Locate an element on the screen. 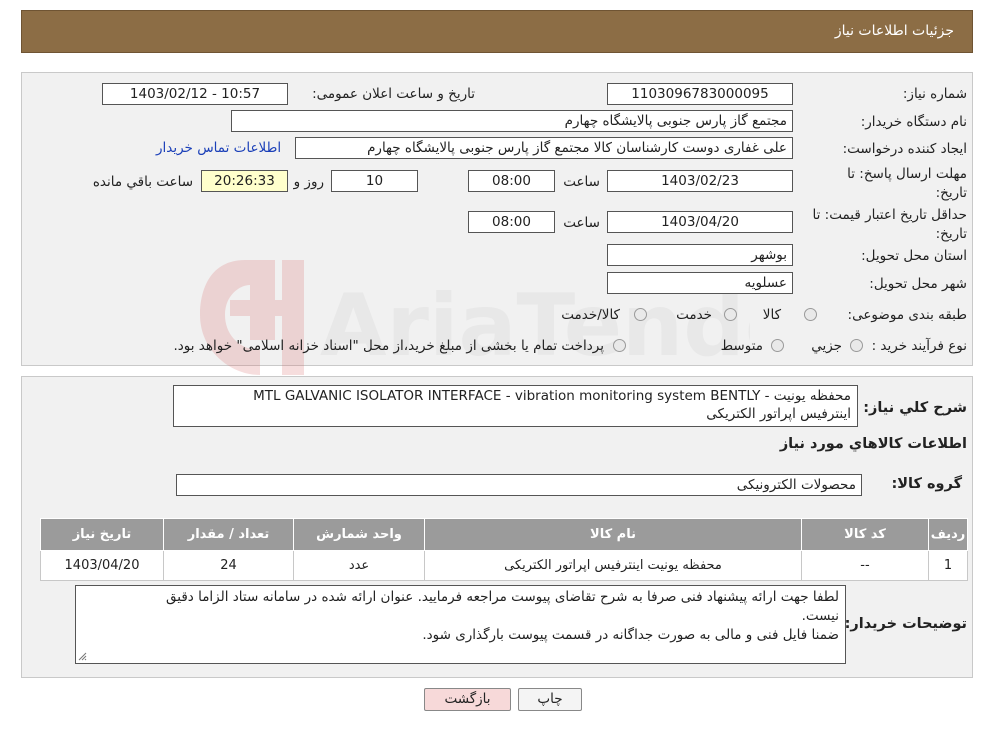 This screenshot has height=733, width=985. category-radio-goods-service is located at coordinates (640, 314).